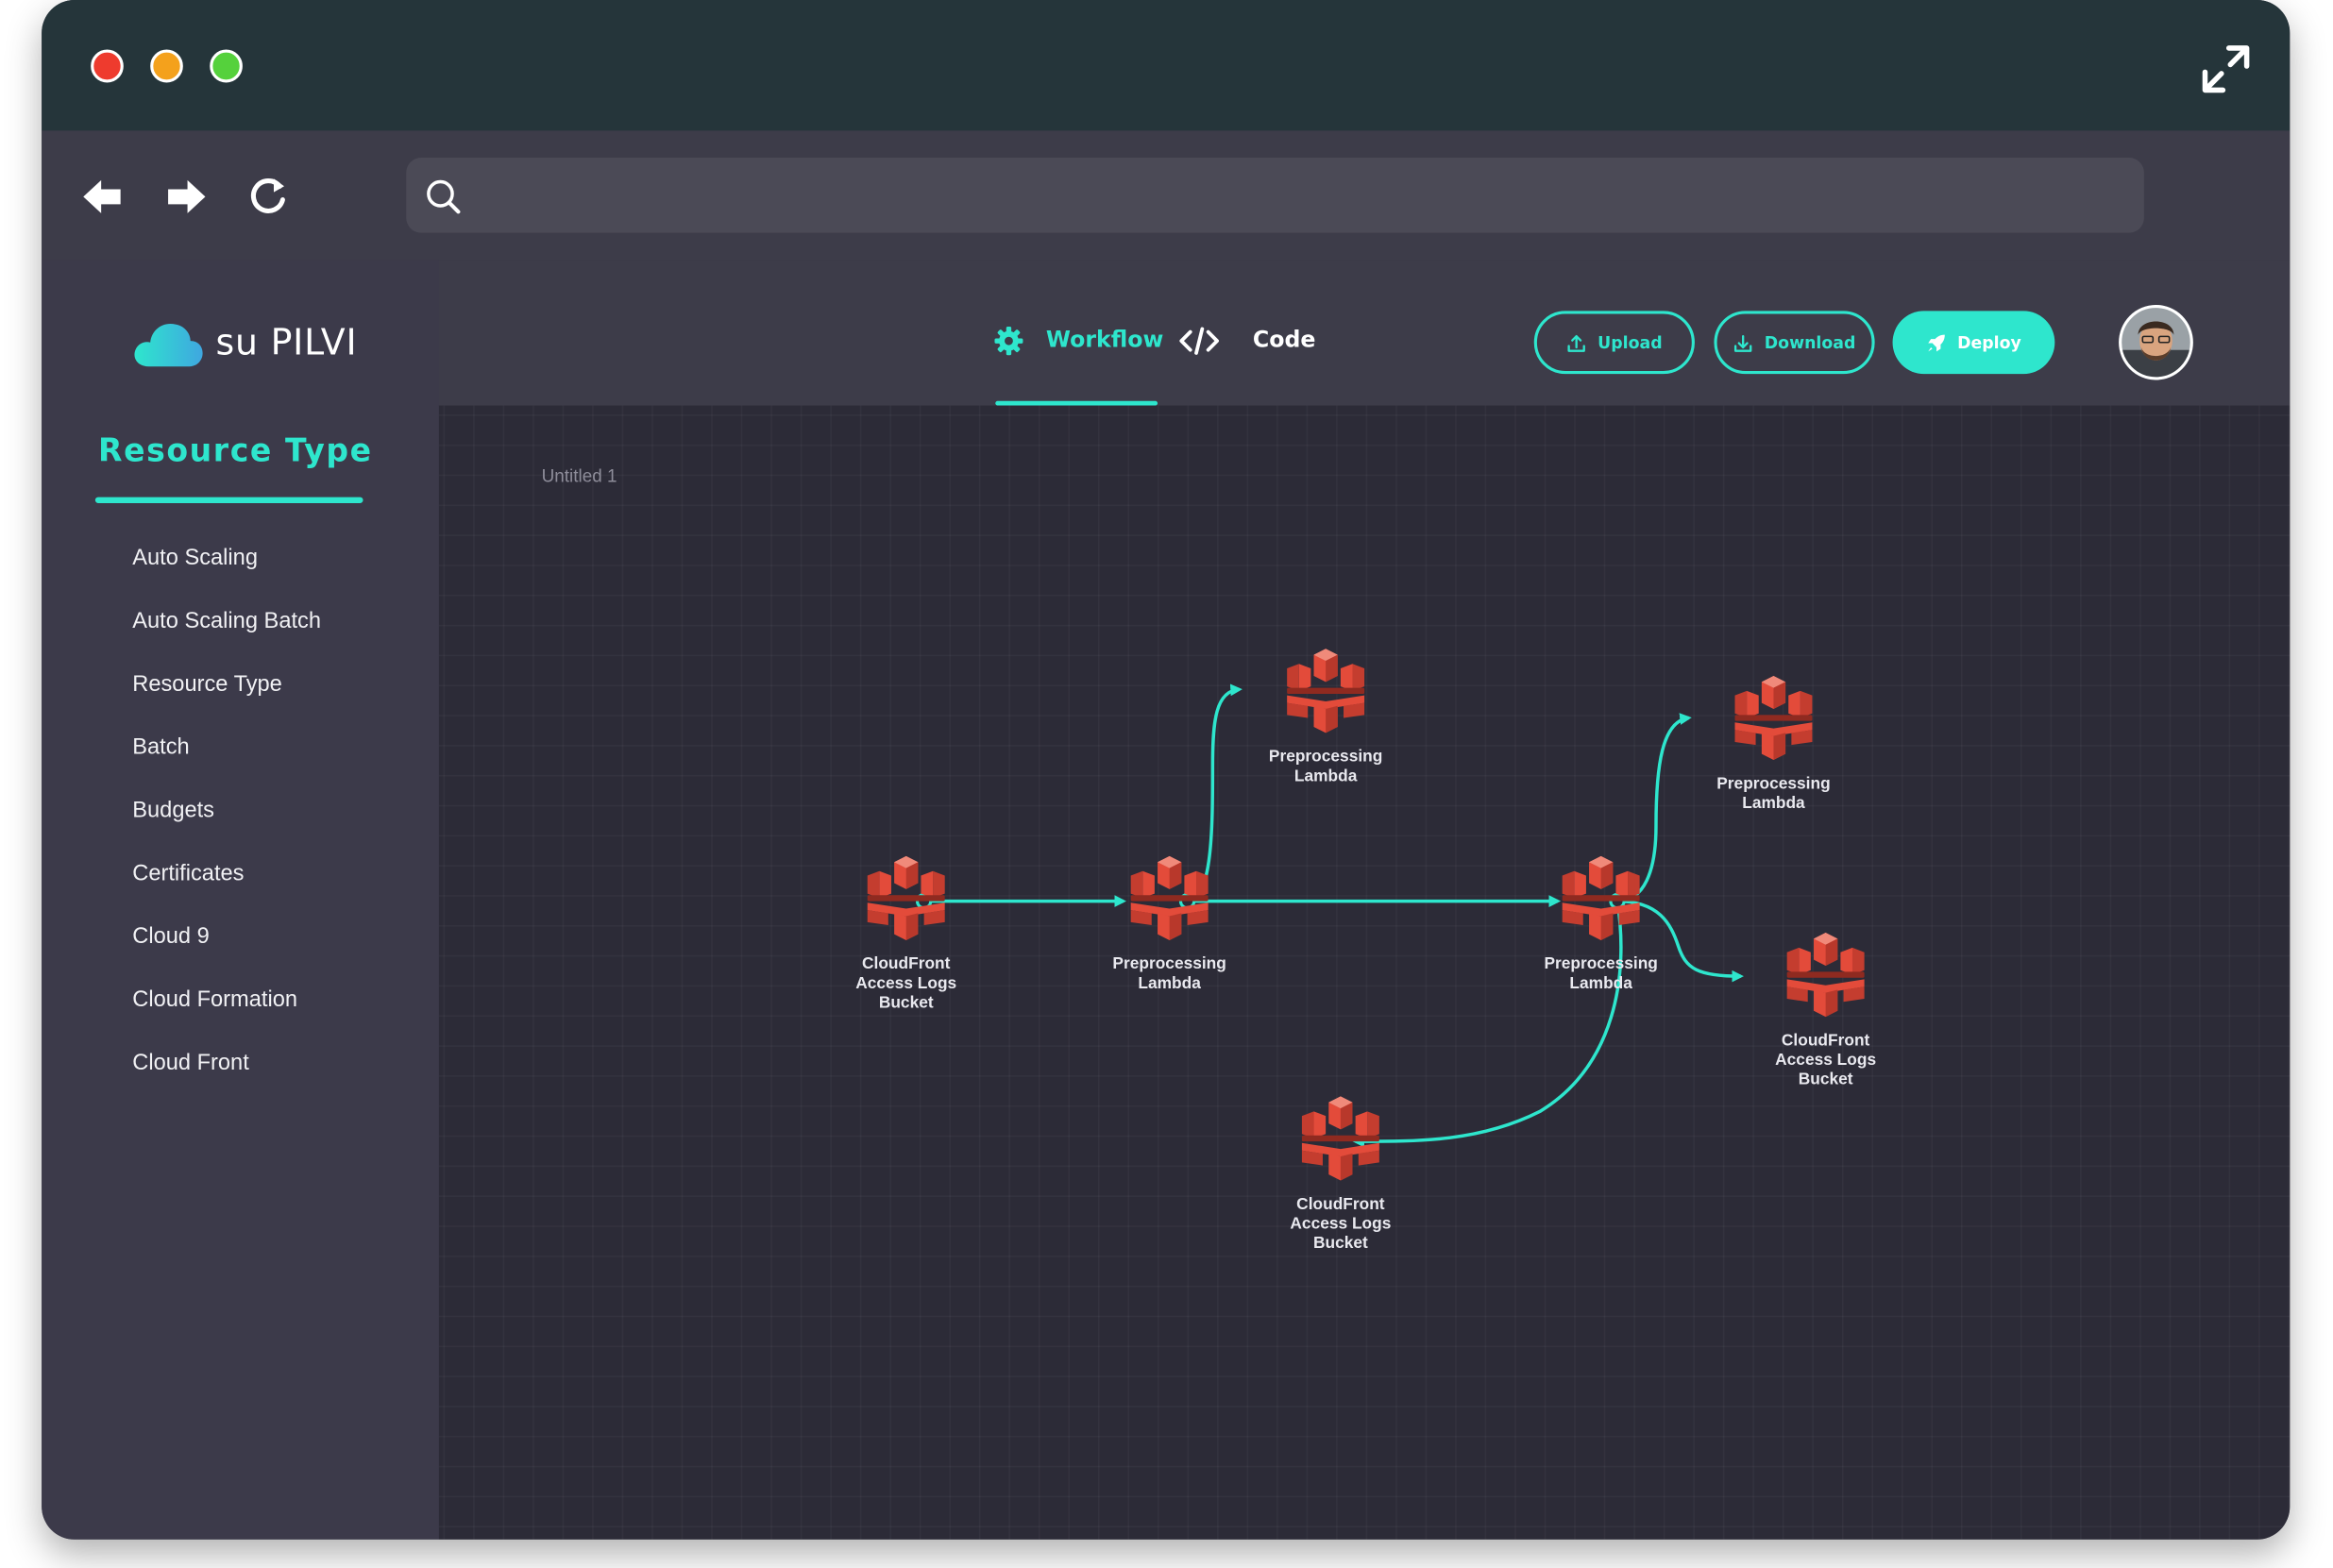  Describe the element at coordinates (1329, 915) in the screenshot. I see `workflow-edges` at that location.